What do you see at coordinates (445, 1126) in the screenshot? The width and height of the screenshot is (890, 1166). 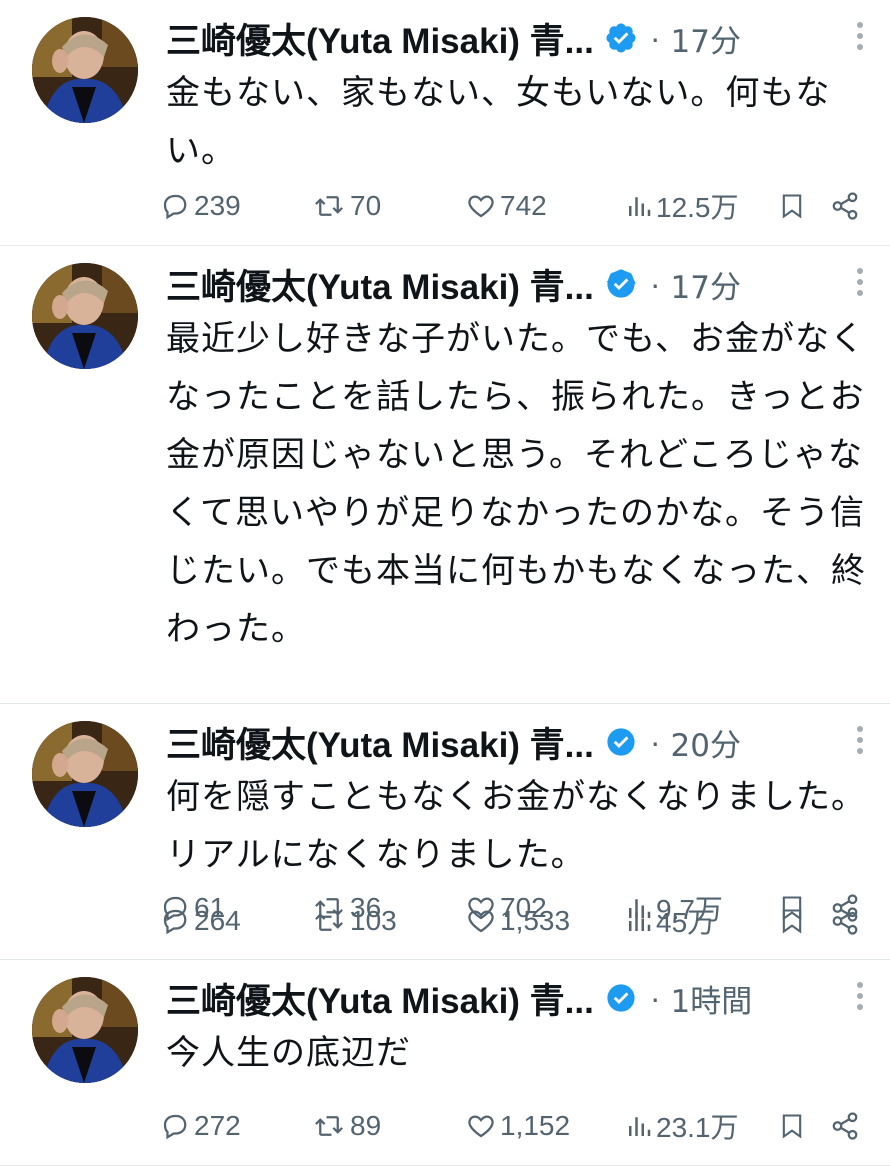 I see `action-bar: 272 89 1,152 23.1万` at bounding box center [445, 1126].